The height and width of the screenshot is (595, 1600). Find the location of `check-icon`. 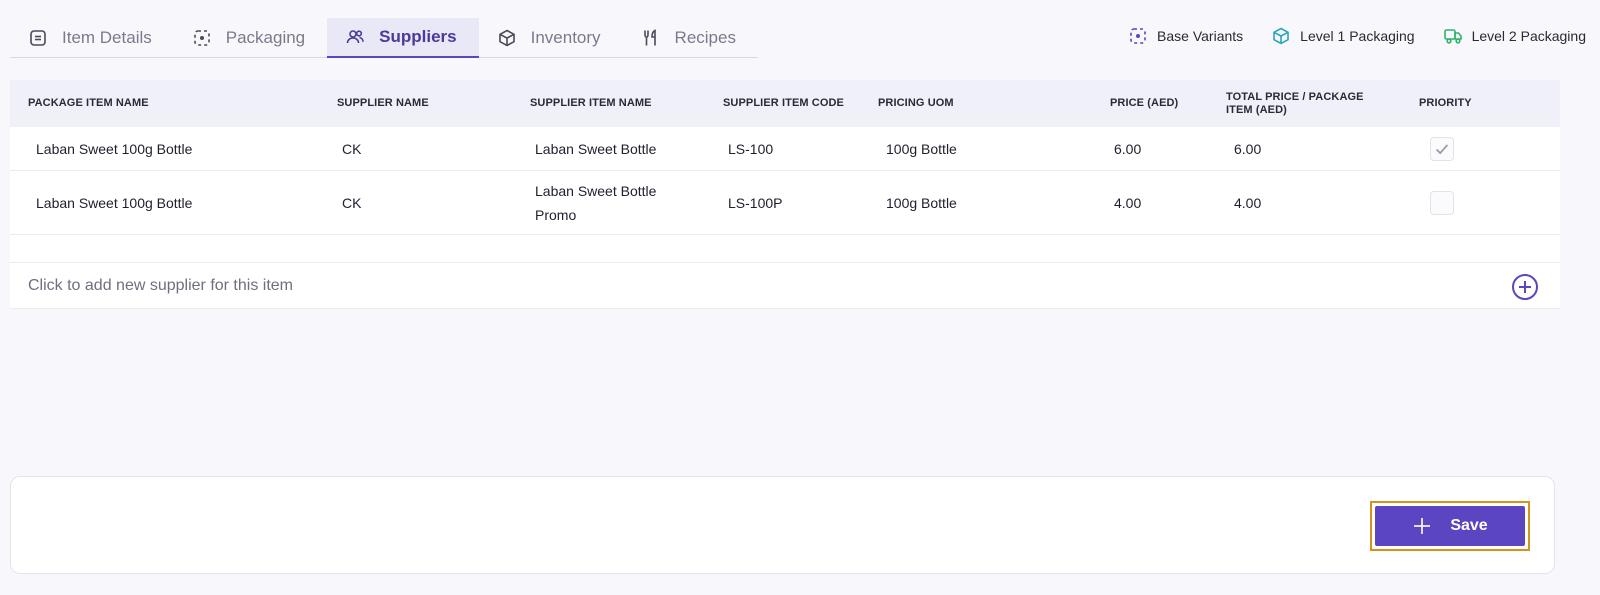

check-icon is located at coordinates (1442, 148).